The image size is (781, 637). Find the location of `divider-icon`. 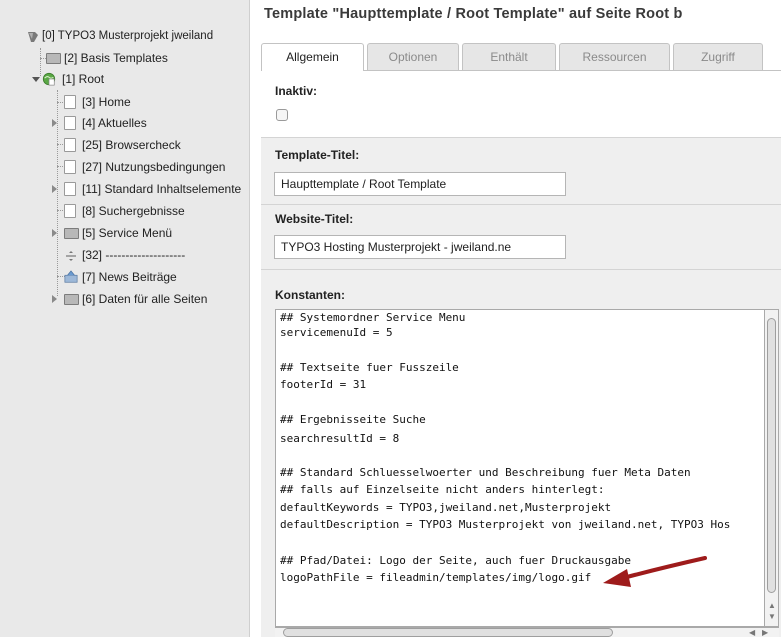

divider-icon is located at coordinates (71, 256).